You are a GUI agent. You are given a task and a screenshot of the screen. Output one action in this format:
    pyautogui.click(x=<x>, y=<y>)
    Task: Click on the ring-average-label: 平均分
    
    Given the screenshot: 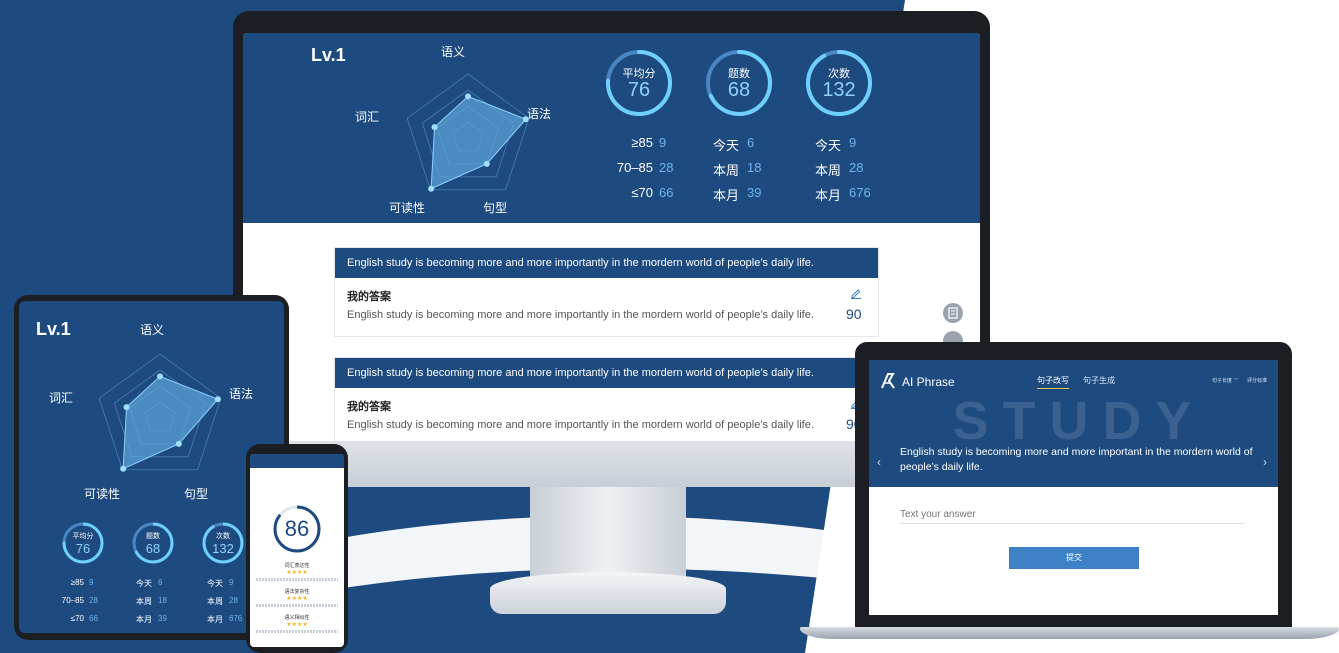 What is the action you would take?
    pyautogui.click(x=83, y=536)
    